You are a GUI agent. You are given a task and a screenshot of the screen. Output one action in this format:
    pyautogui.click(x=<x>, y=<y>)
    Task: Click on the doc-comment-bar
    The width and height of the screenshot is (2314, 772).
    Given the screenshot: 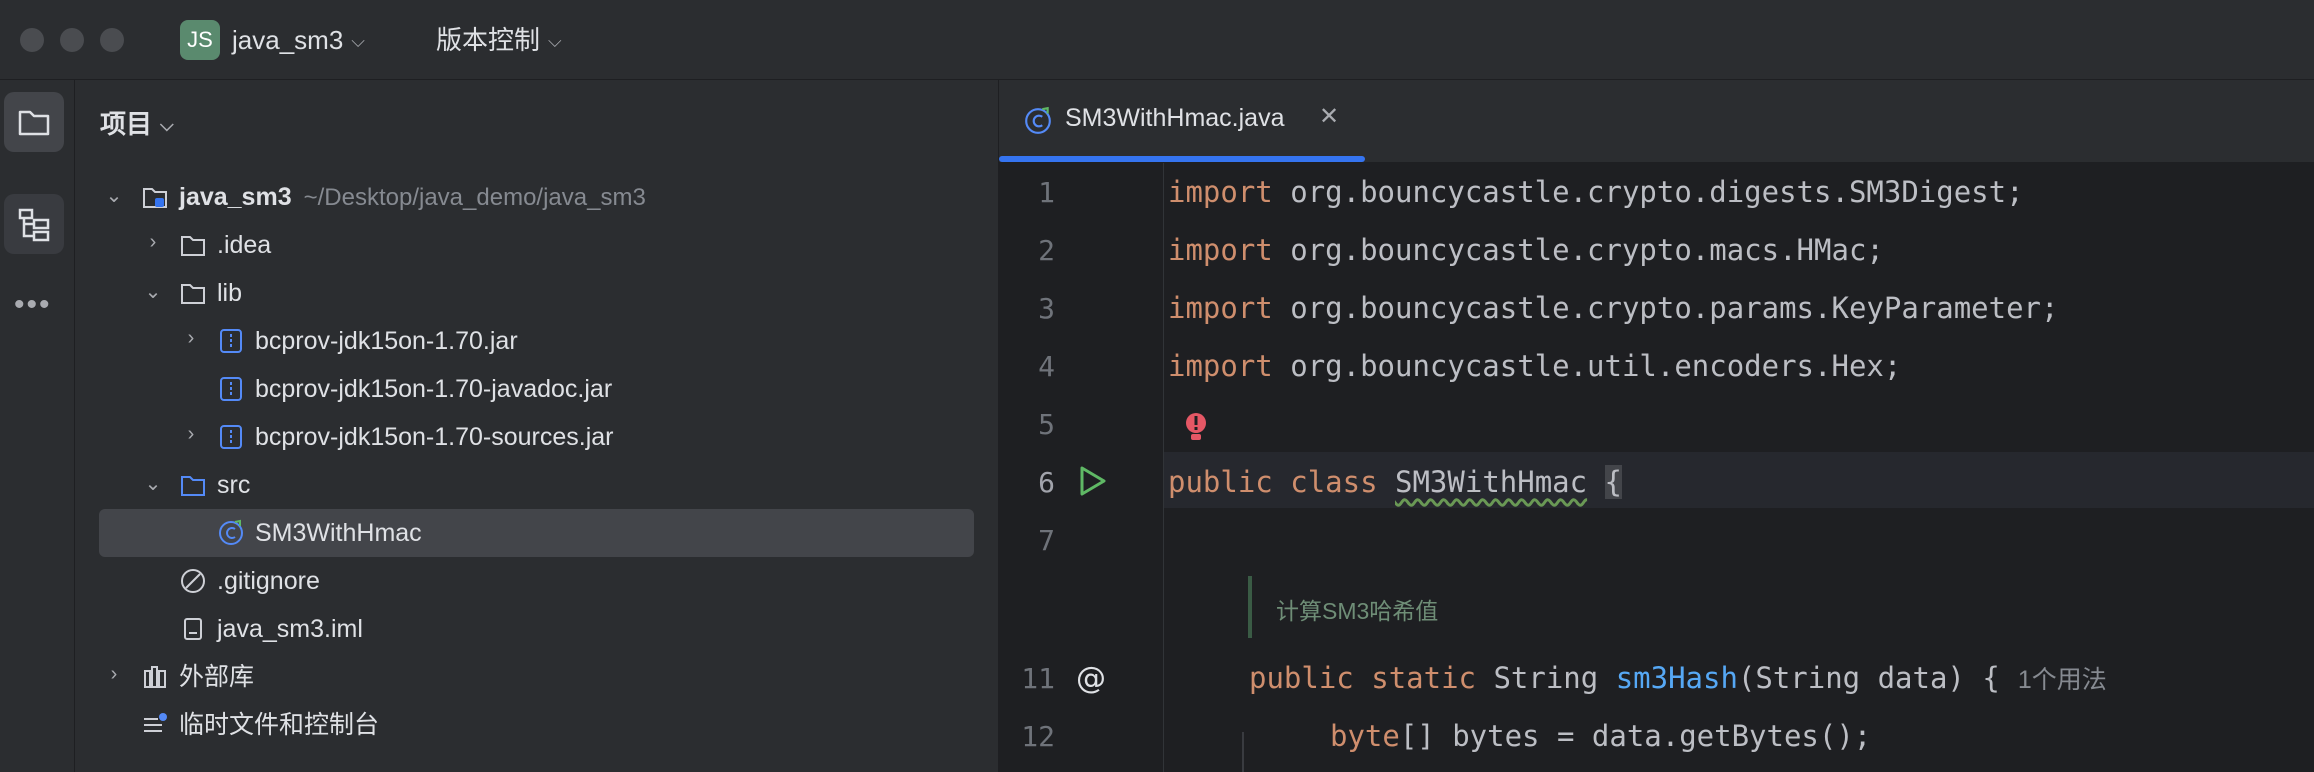 What is the action you would take?
    pyautogui.click(x=1250, y=607)
    